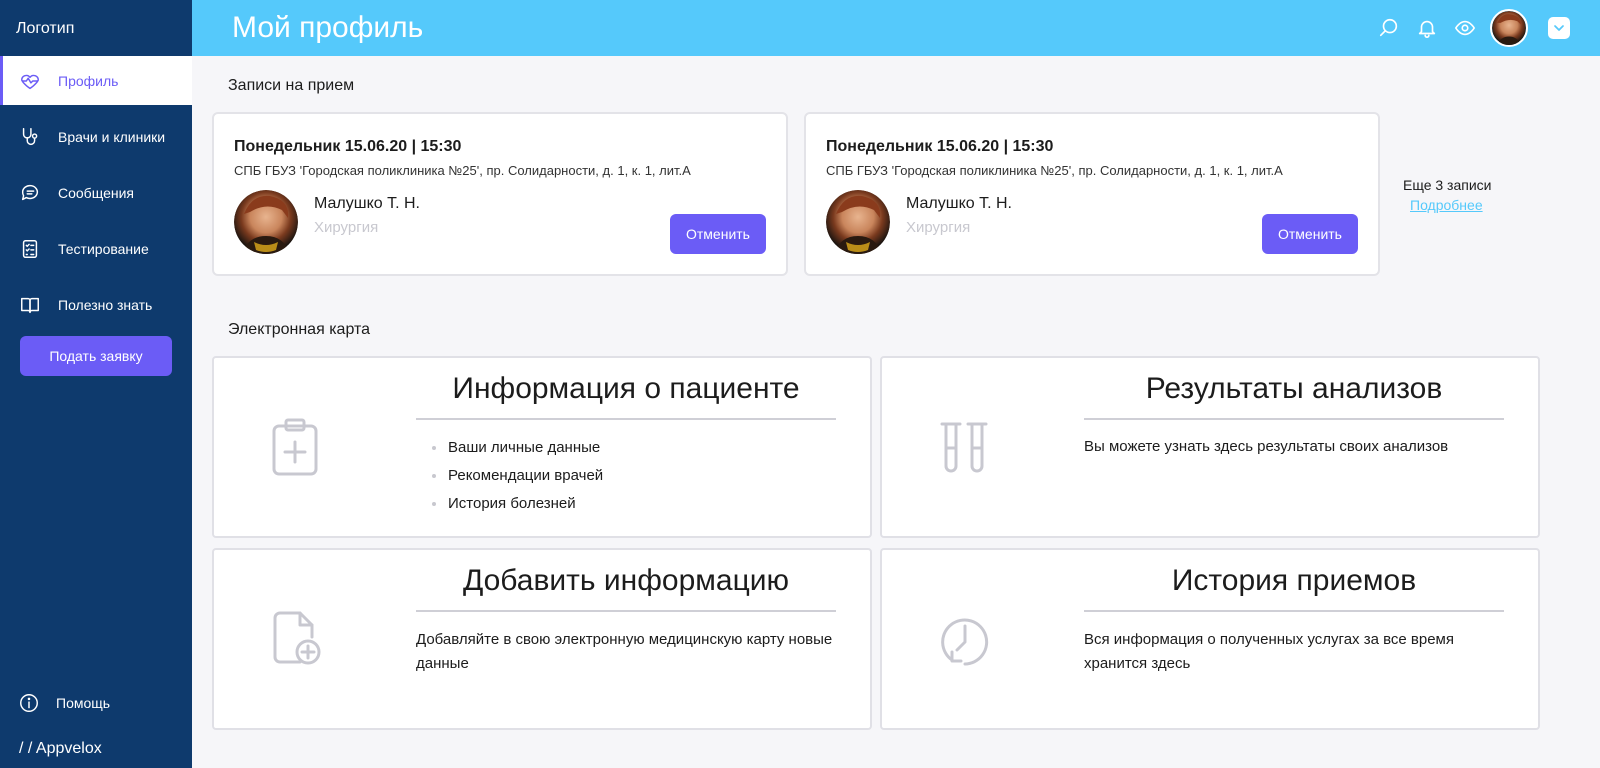 The image size is (1600, 768). I want to click on card-title: Добавить информацию, so click(626, 580).